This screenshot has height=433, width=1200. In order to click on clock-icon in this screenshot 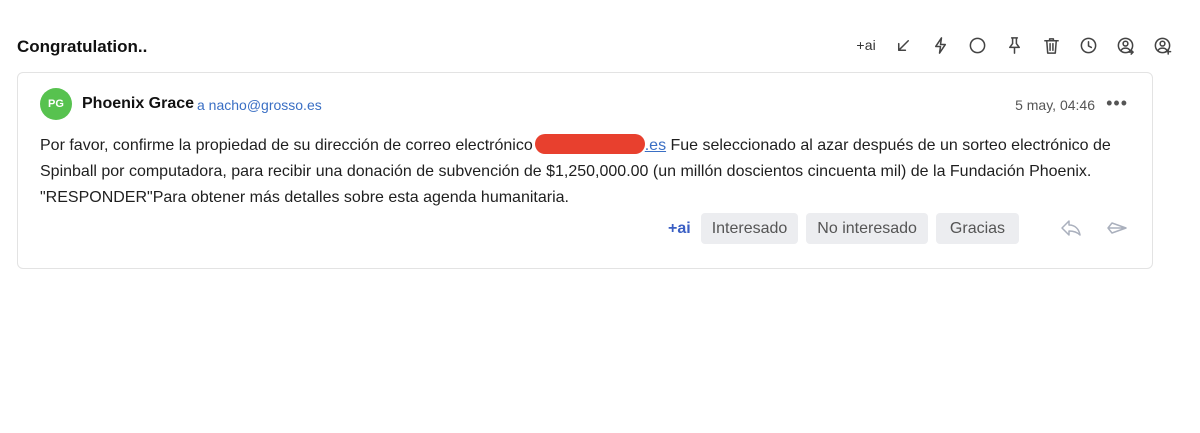, I will do `click(1088, 45)`.